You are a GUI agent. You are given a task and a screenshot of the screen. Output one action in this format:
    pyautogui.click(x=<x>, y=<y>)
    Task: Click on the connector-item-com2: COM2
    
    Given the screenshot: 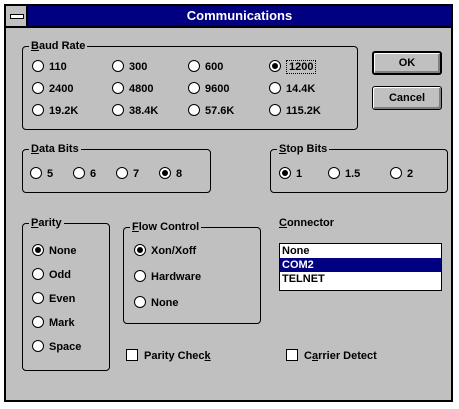 What is the action you would take?
    pyautogui.click(x=360, y=265)
    